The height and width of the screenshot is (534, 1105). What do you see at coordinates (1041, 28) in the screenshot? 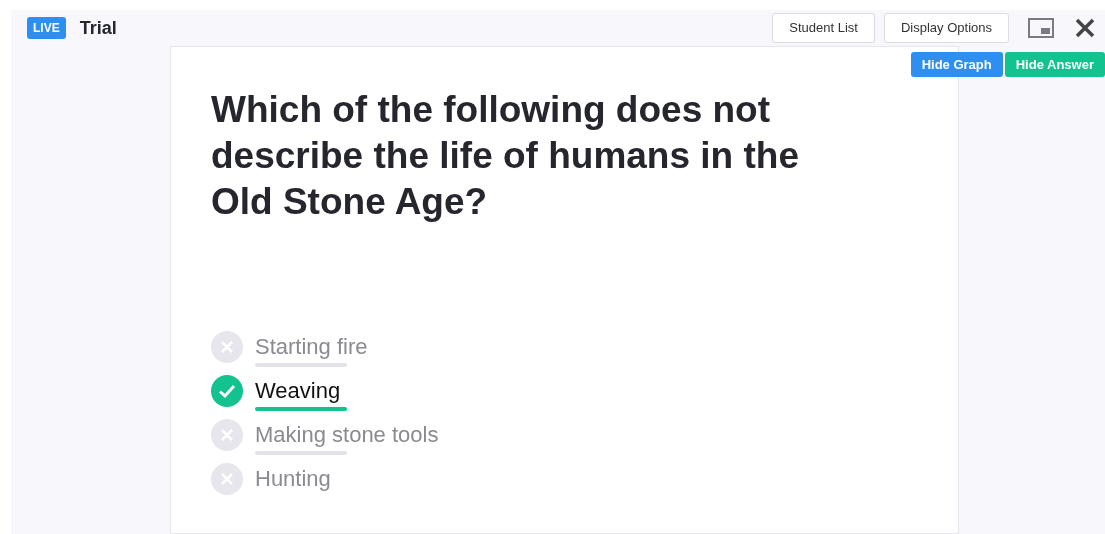
I see `picture-in-picture-icon` at bounding box center [1041, 28].